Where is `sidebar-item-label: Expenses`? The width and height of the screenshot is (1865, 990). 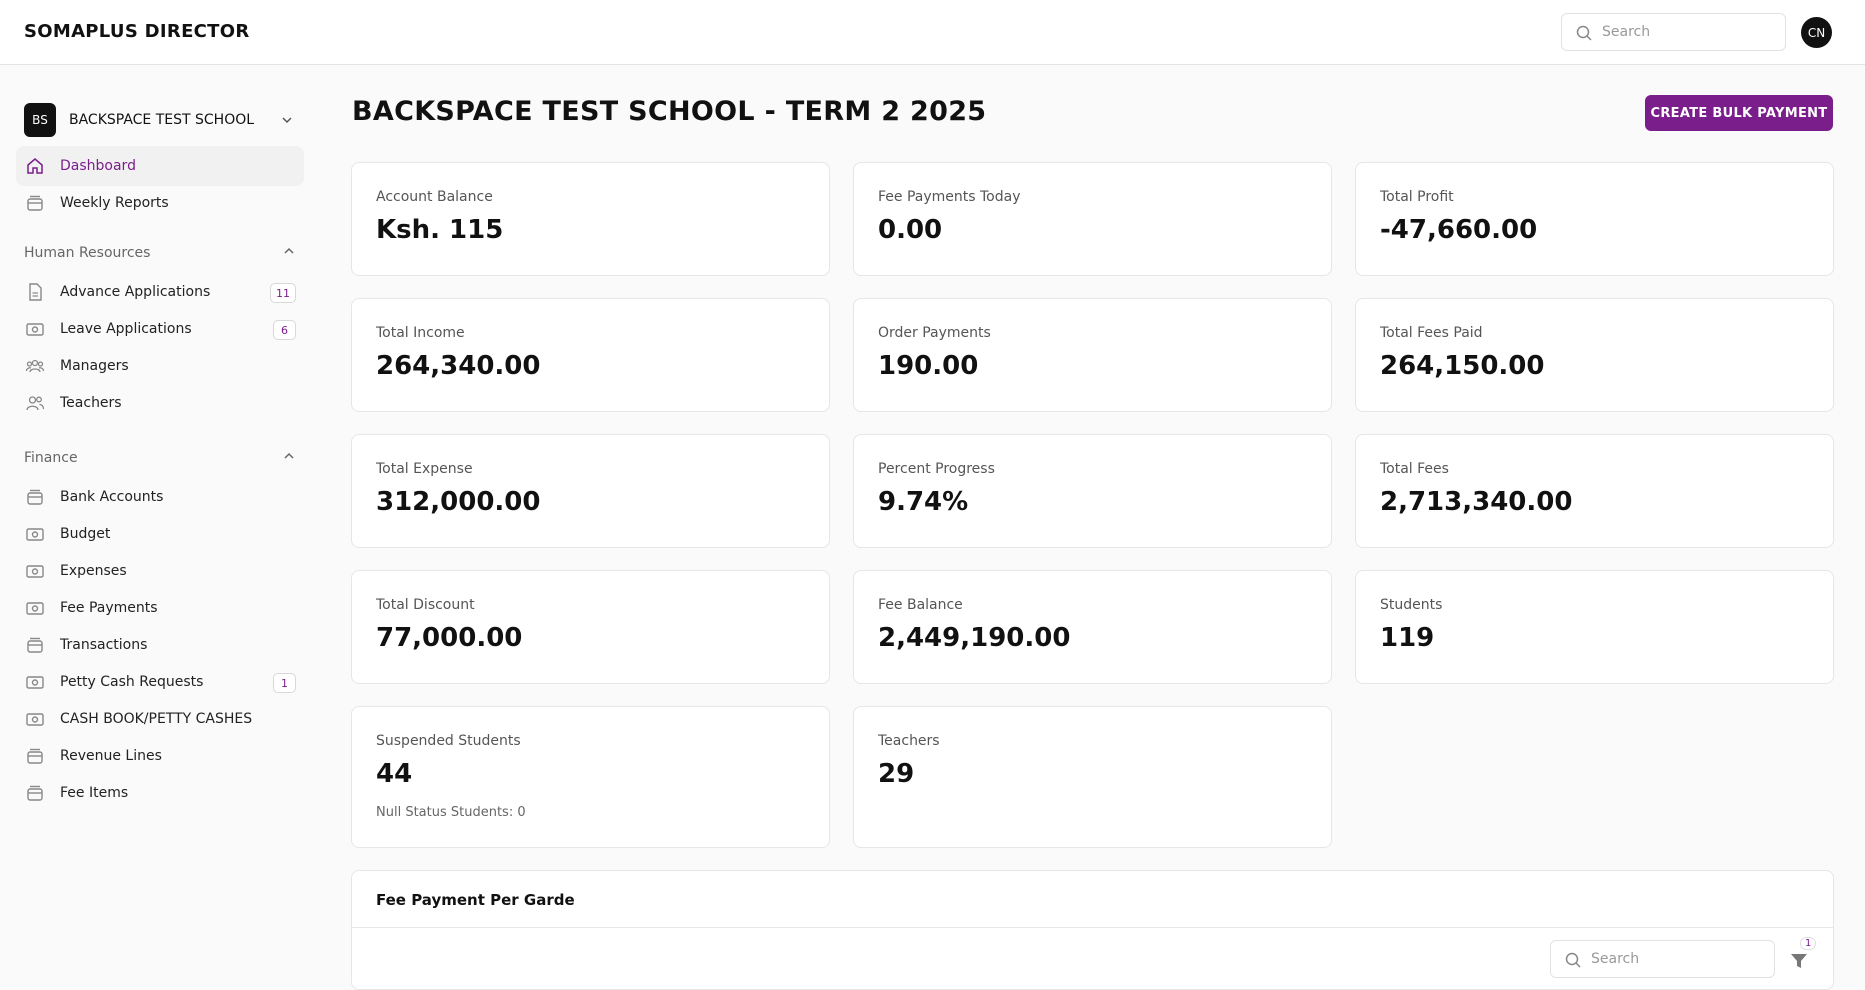 sidebar-item-label: Expenses is located at coordinates (93, 571).